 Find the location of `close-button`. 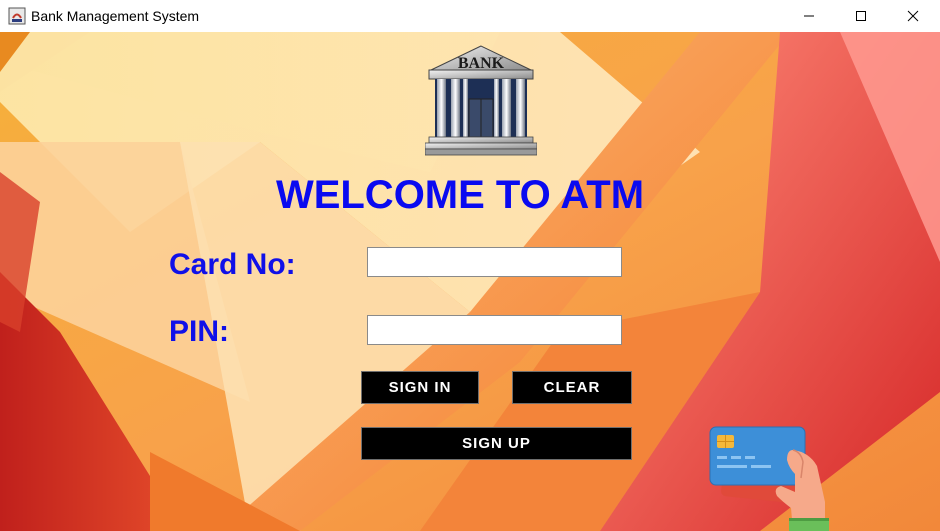

close-button is located at coordinates (913, 16).